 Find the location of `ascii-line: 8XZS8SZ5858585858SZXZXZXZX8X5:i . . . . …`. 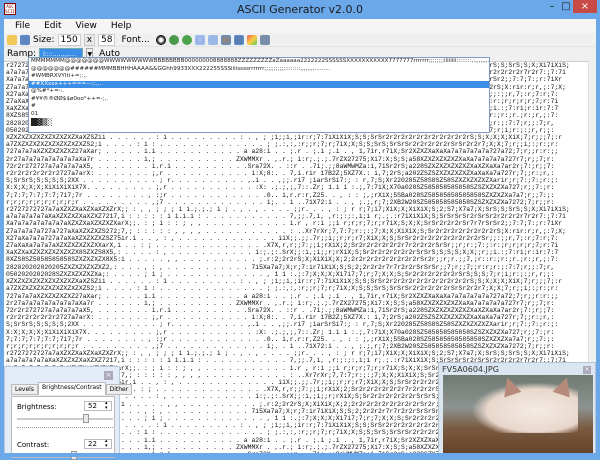

ascii-line: 8XZS8SZ5858585858SZXZXZXZX8X5:i . . . . … is located at coordinates (282, 260).